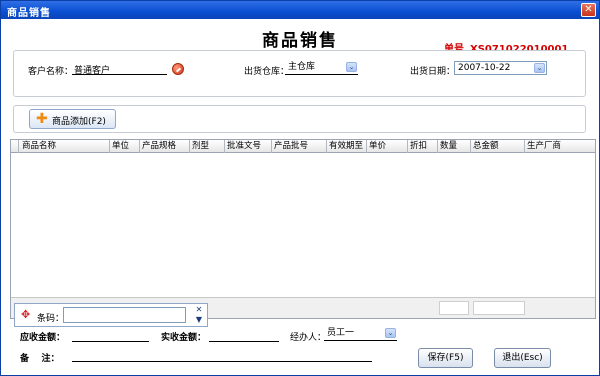  What do you see at coordinates (248, 146) in the screenshot?
I see `col-header: 批准文号` at bounding box center [248, 146].